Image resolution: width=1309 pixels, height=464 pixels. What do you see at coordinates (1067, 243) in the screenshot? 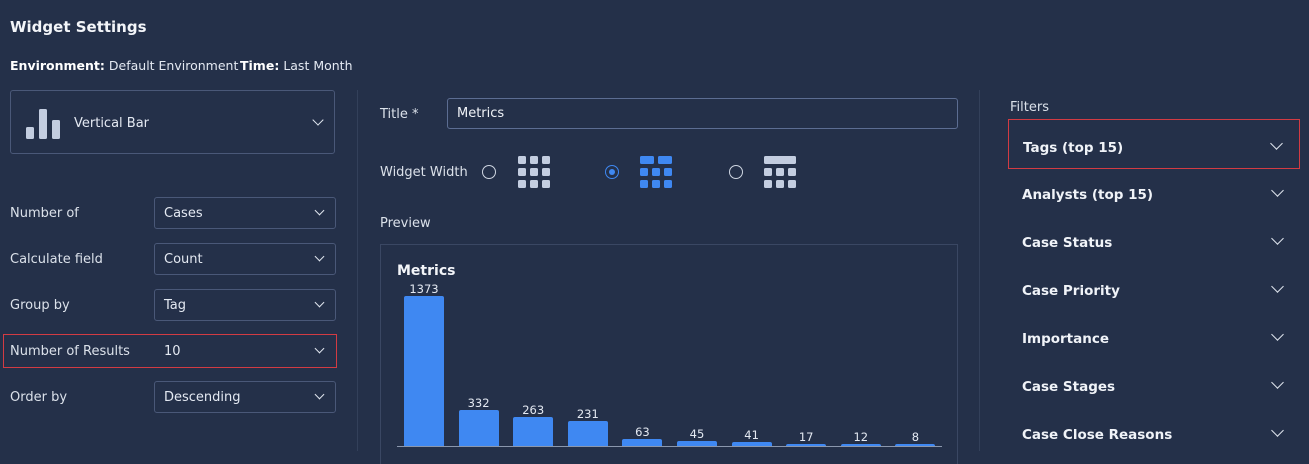
I see `filter-case-status-label: Case Status` at bounding box center [1067, 243].